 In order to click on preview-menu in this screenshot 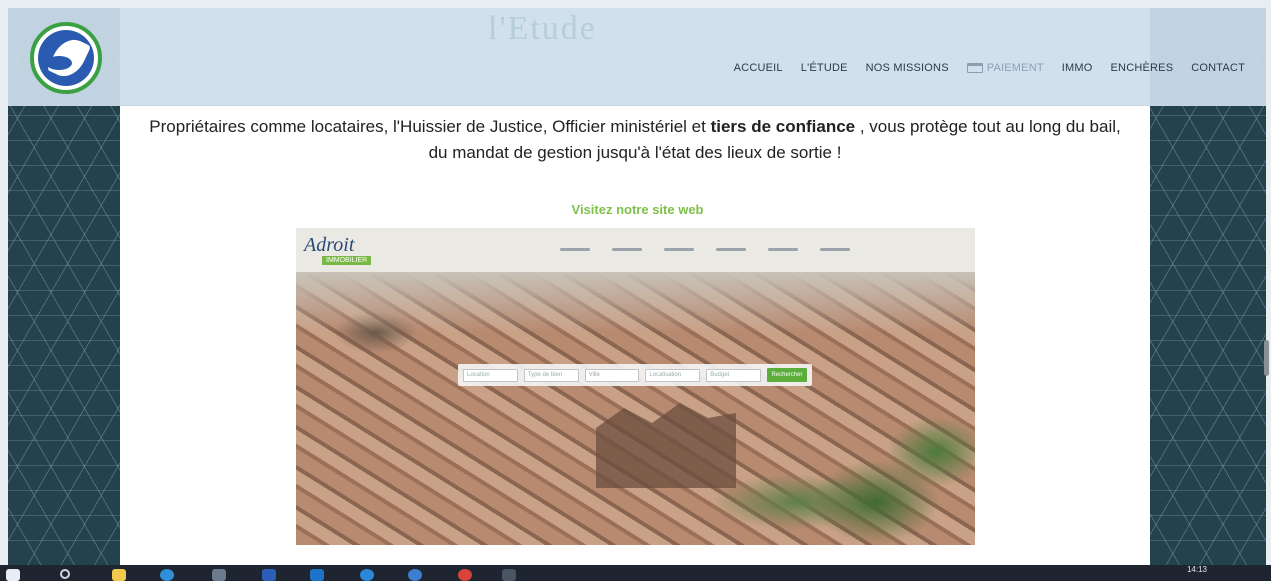, I will do `click(705, 249)`.